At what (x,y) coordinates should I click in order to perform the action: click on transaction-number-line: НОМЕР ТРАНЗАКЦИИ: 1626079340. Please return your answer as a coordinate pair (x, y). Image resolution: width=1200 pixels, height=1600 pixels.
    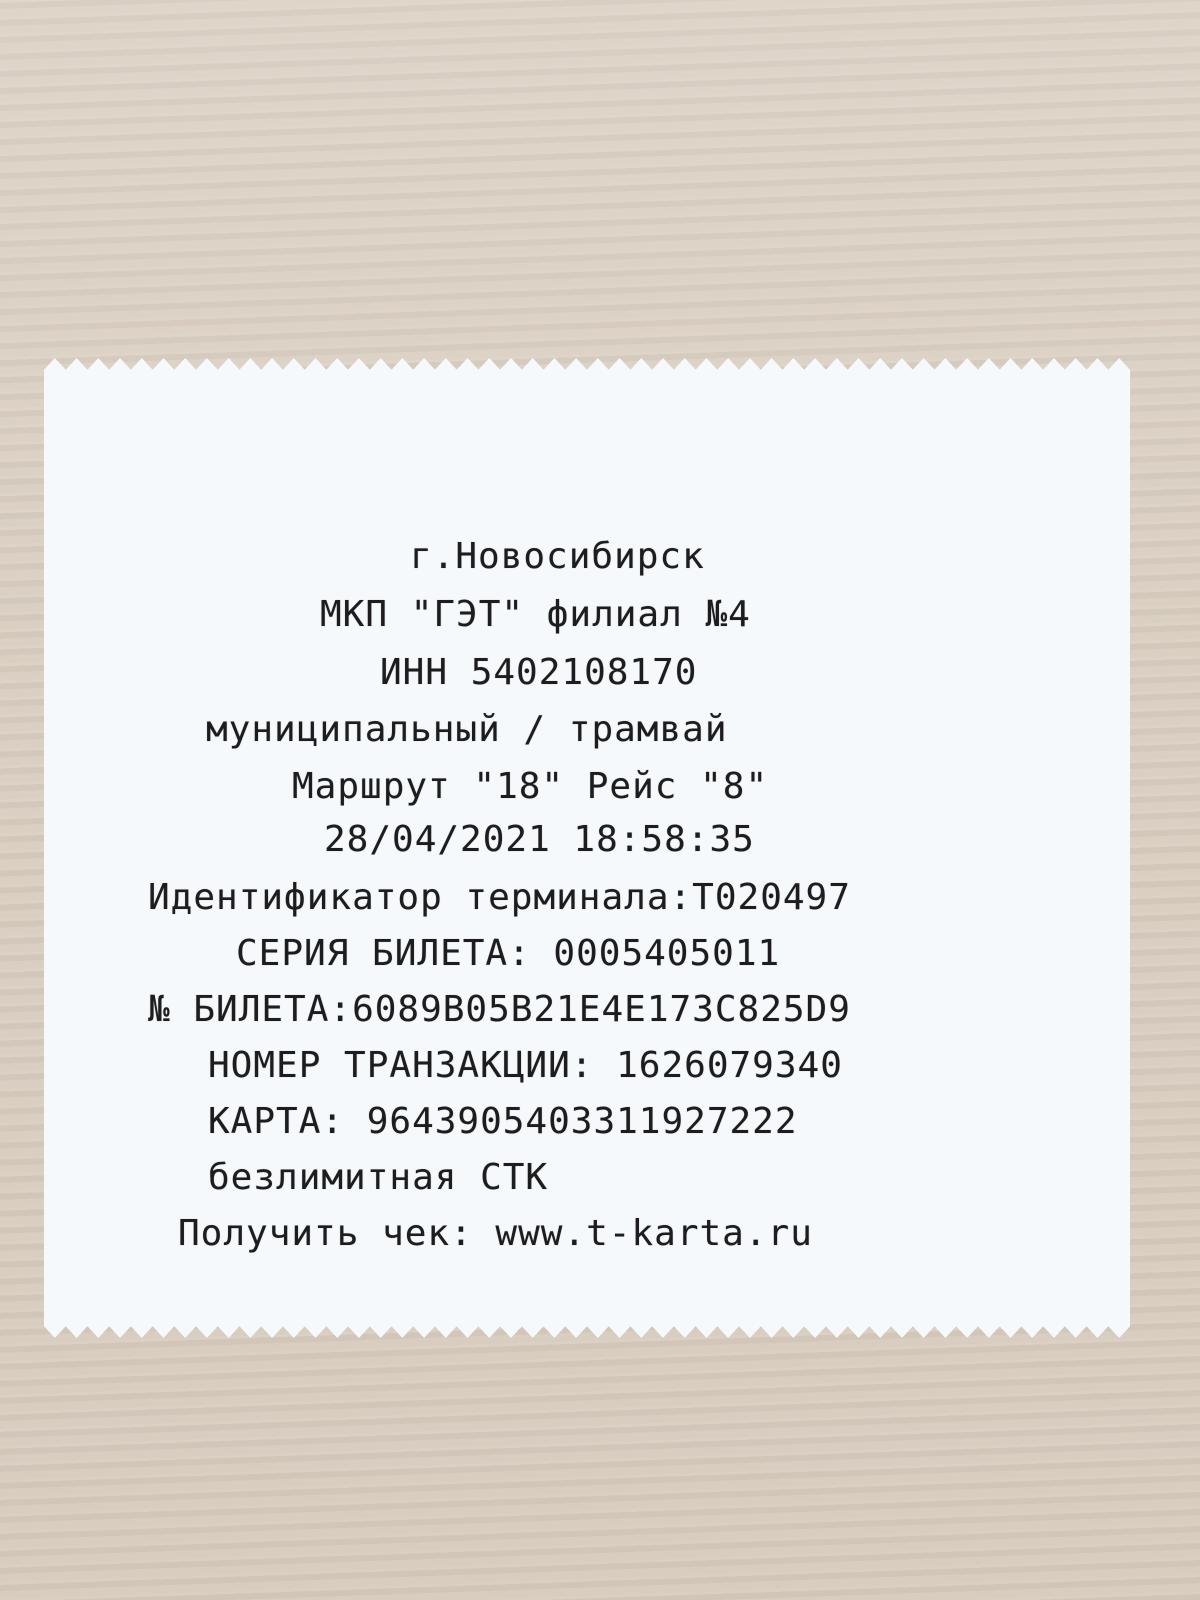
    Looking at the image, I should click on (525, 1065).